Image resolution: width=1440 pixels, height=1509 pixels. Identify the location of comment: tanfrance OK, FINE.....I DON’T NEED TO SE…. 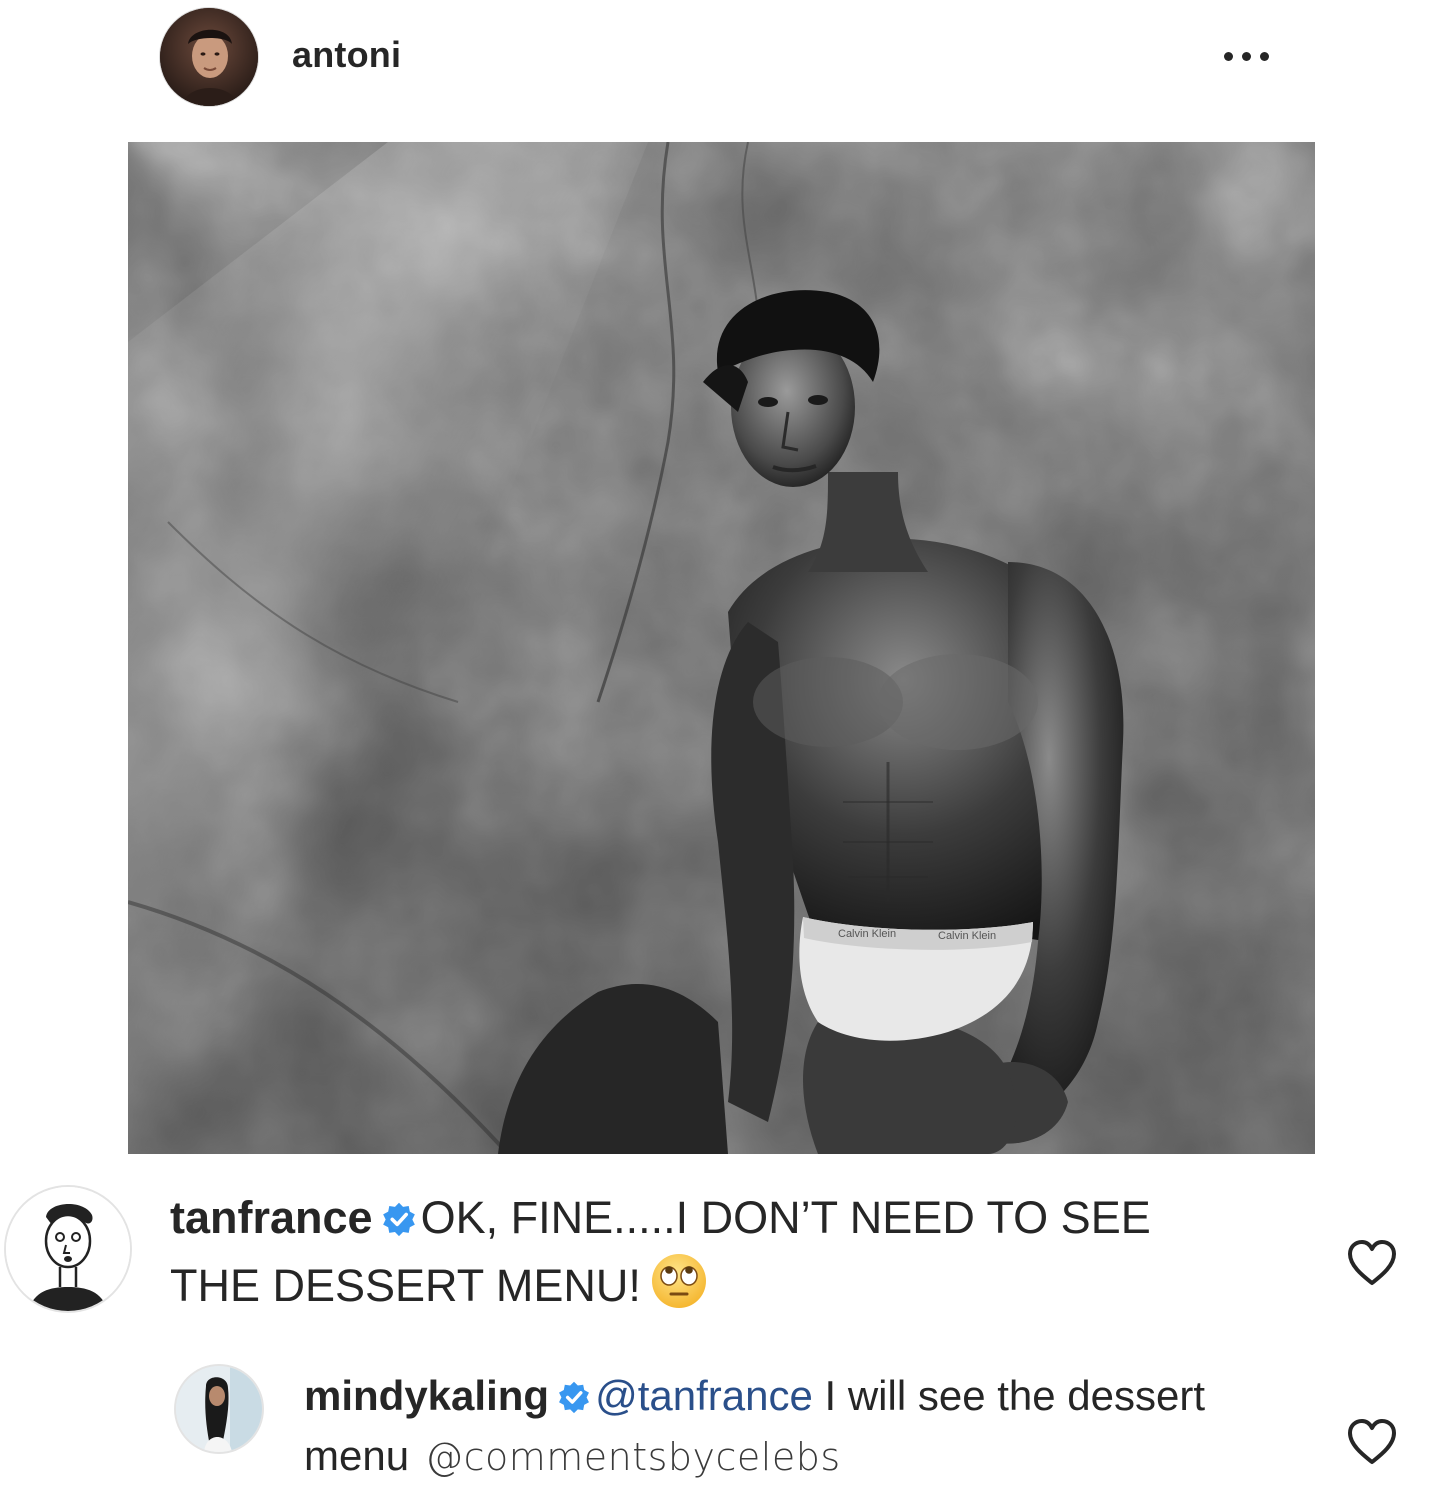
(720, 1250).